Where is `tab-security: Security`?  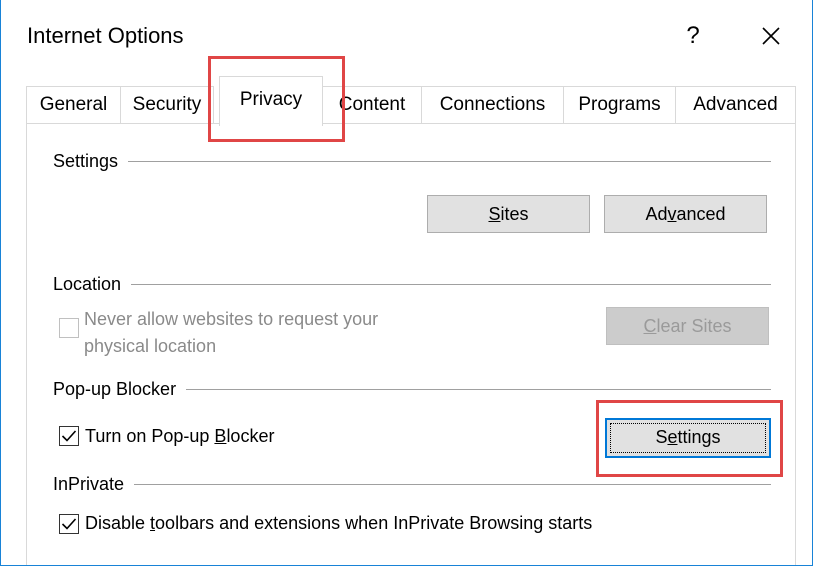 tab-security: Security is located at coordinates (167, 105).